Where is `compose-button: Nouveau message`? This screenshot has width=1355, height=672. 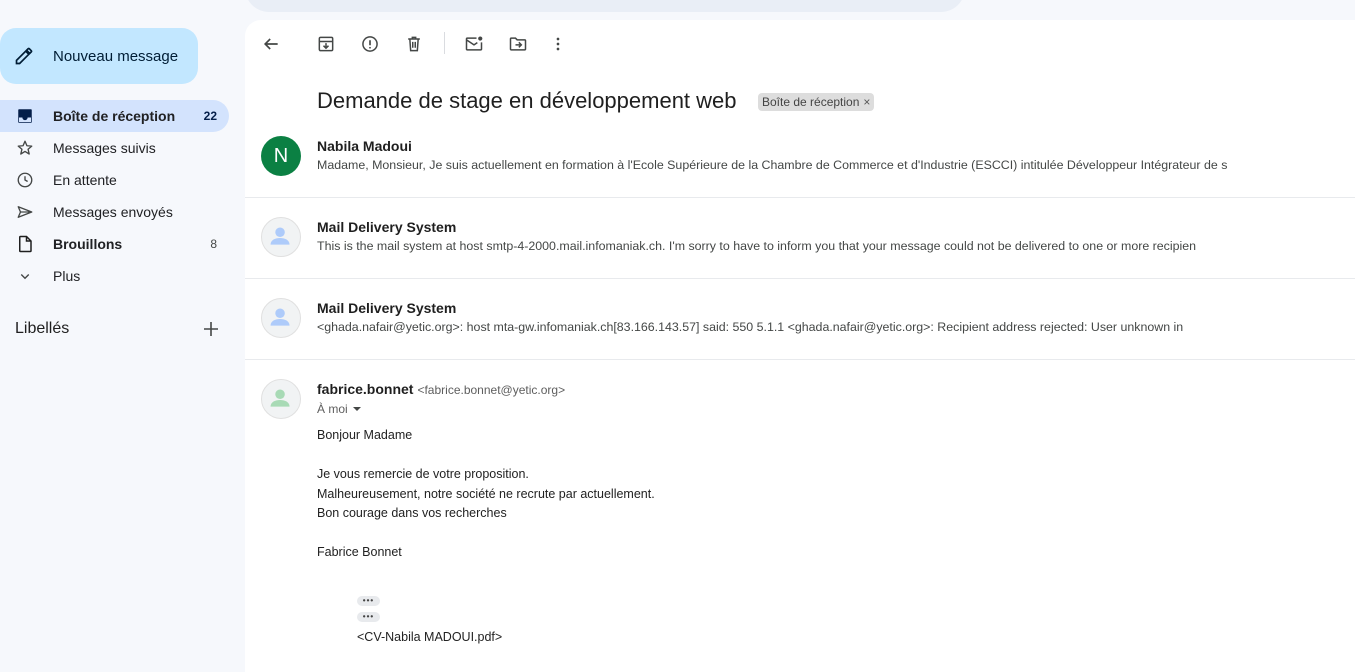
compose-button: Nouveau message is located at coordinates (99, 56).